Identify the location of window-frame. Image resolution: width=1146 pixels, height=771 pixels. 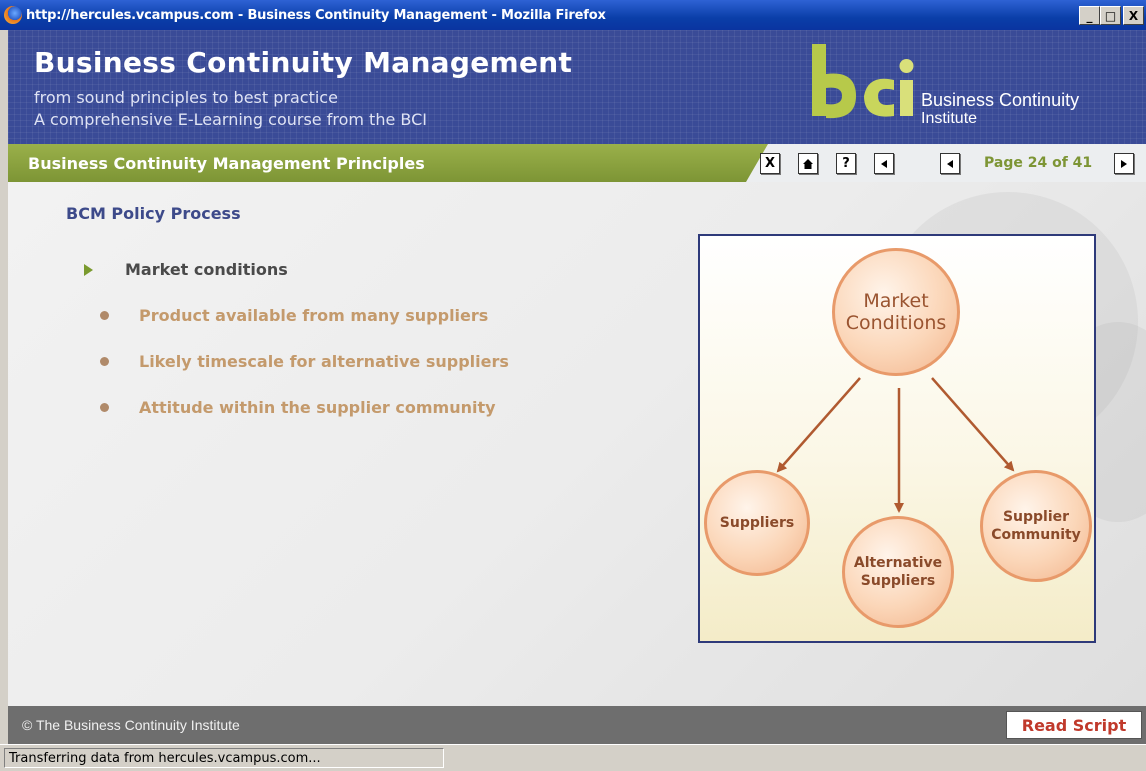
(4, 387).